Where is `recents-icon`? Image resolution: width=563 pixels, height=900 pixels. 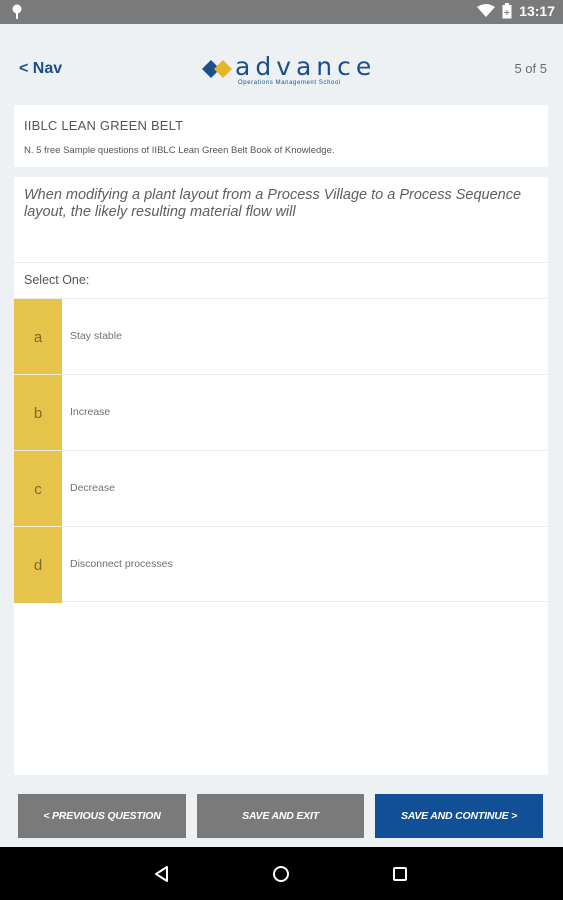
recents-icon is located at coordinates (400, 874).